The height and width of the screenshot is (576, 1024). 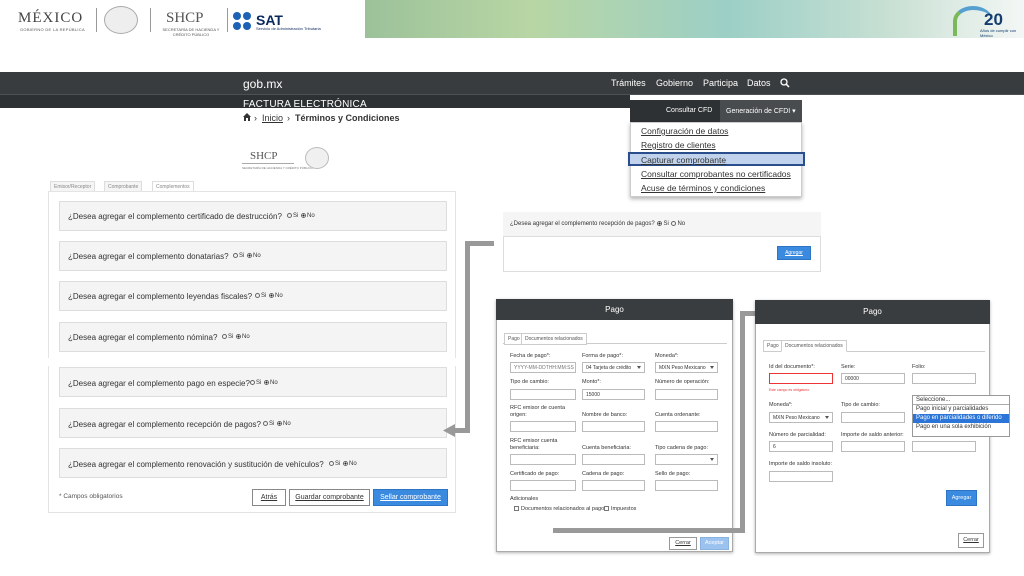 I want to click on connector-arrow, so click(x=742, y=422).